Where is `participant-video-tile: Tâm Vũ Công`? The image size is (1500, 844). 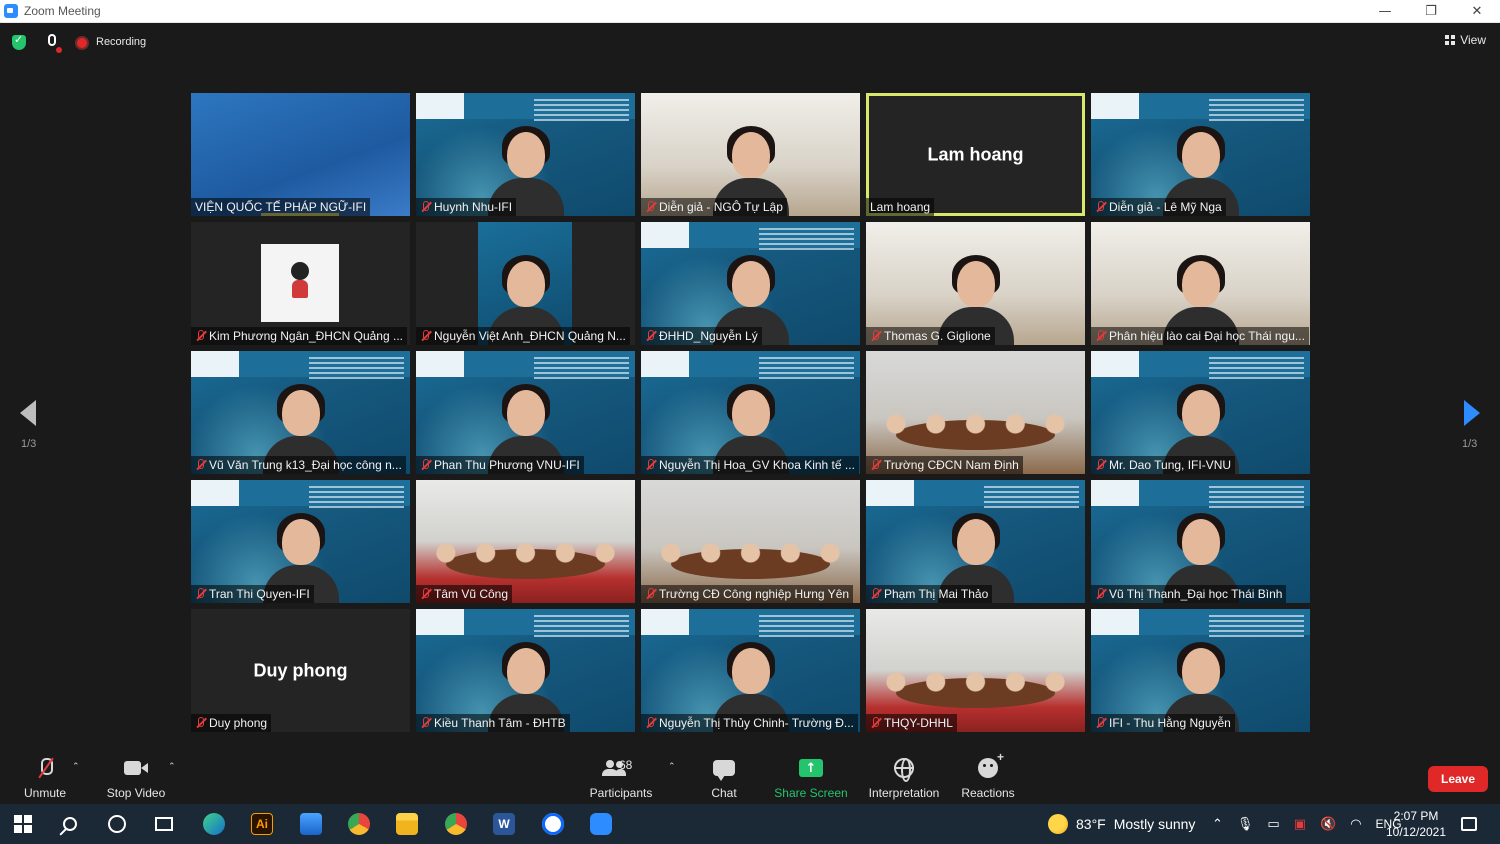
participant-video-tile: Tâm Vũ Công is located at coordinates (525, 541).